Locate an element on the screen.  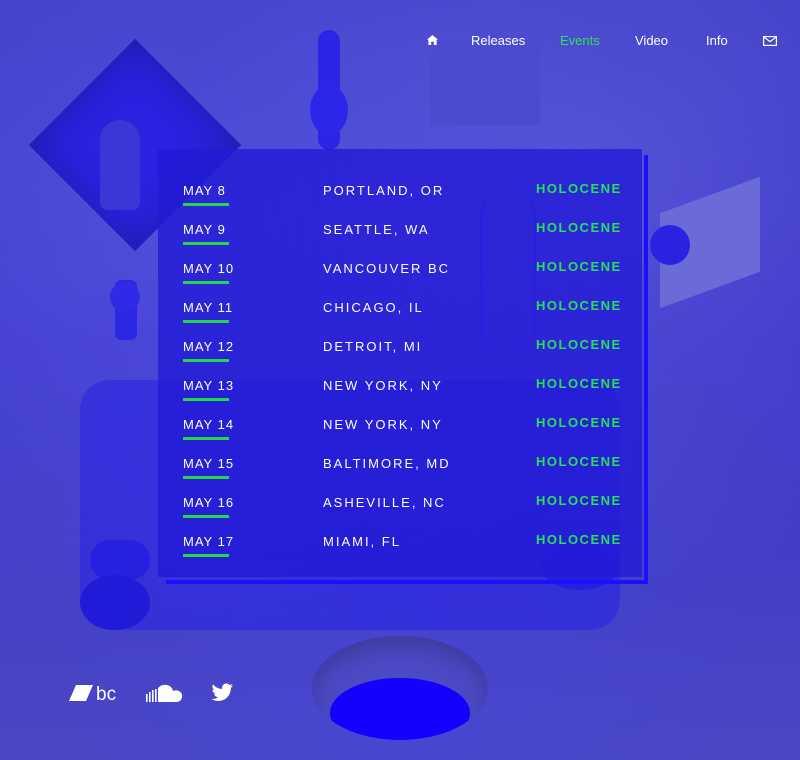
event-row: MAY 8 PORTLAND, OR HOLOCENE is located at coordinates (413, 197).